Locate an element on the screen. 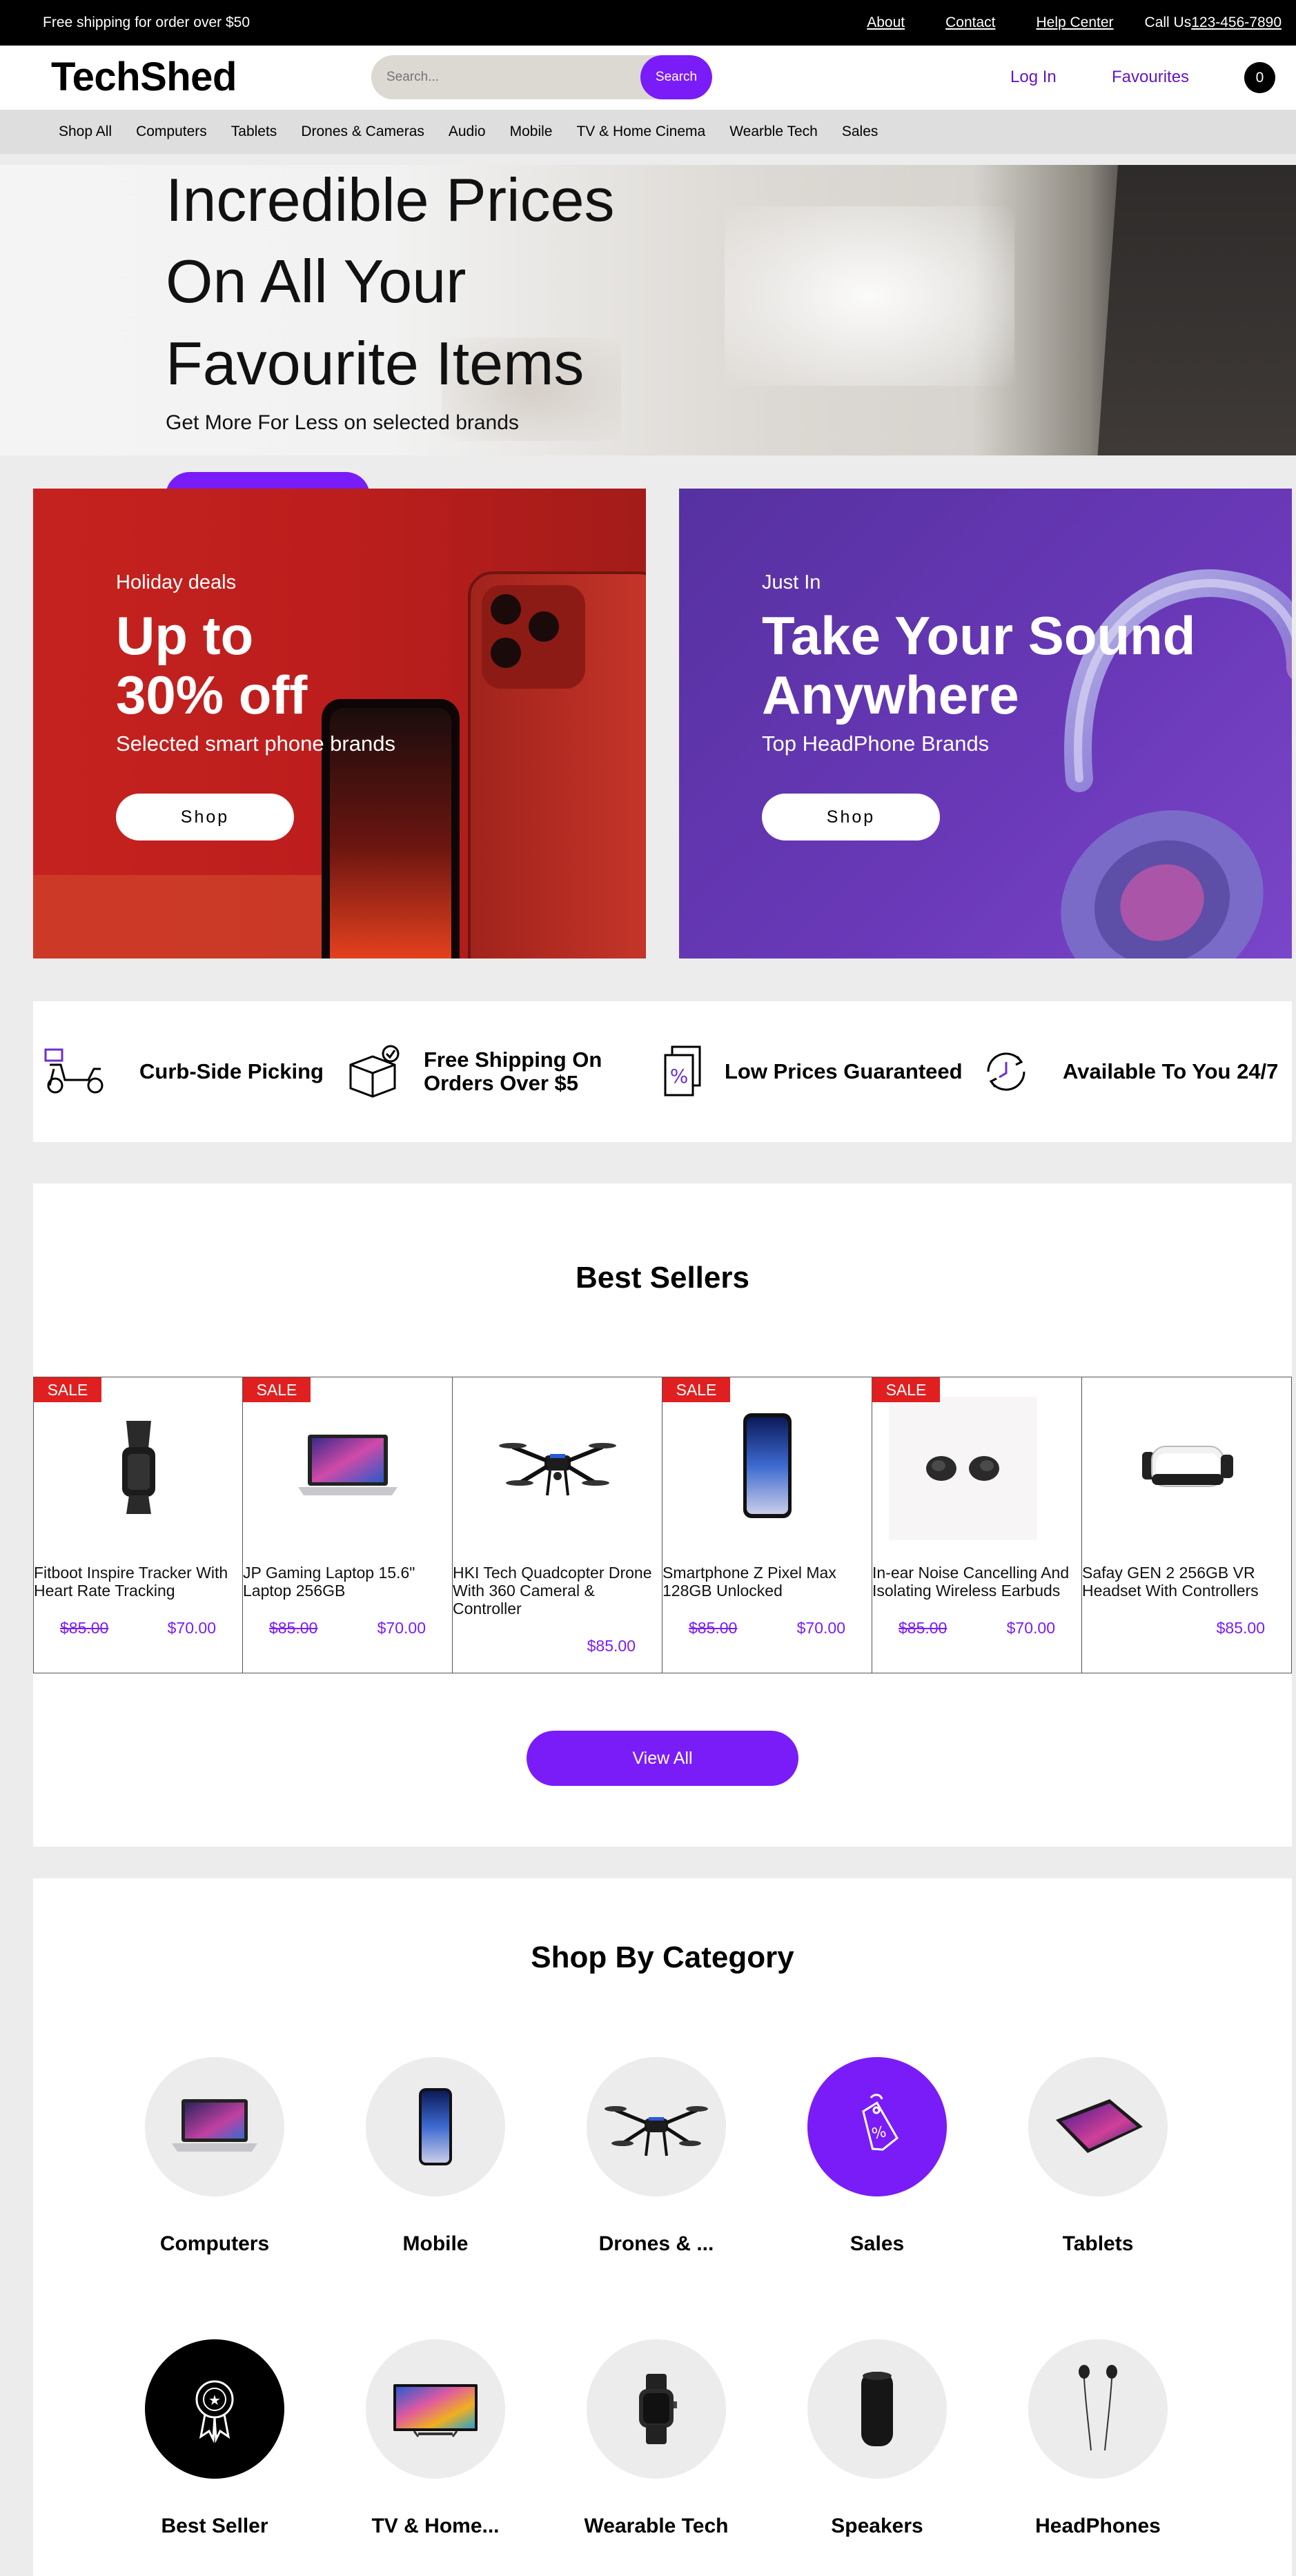  site-header: TechShed Search Log In Favourites 0 is located at coordinates (648, 78).